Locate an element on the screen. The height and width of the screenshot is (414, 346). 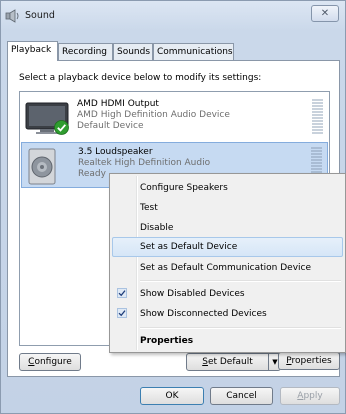
ok-button-label: OK is located at coordinates (172, 396).